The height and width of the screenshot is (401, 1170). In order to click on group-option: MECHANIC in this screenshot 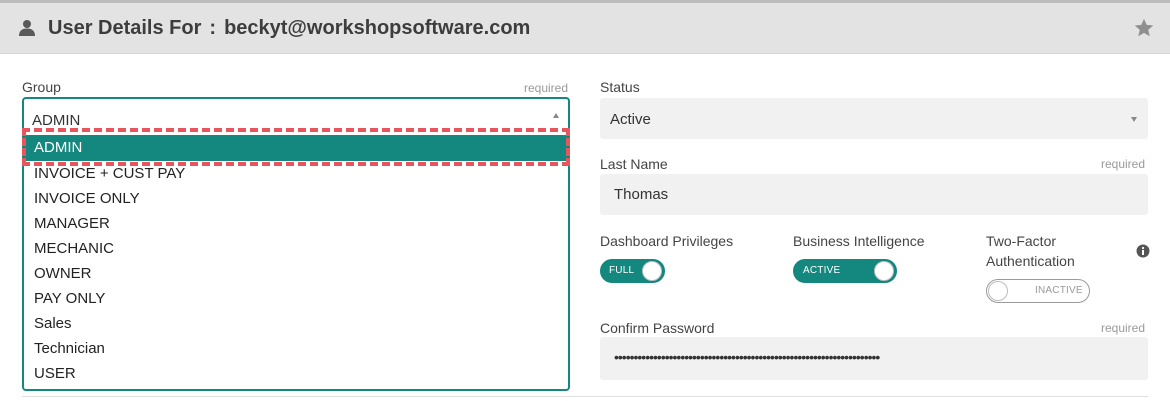, I will do `click(296, 248)`.